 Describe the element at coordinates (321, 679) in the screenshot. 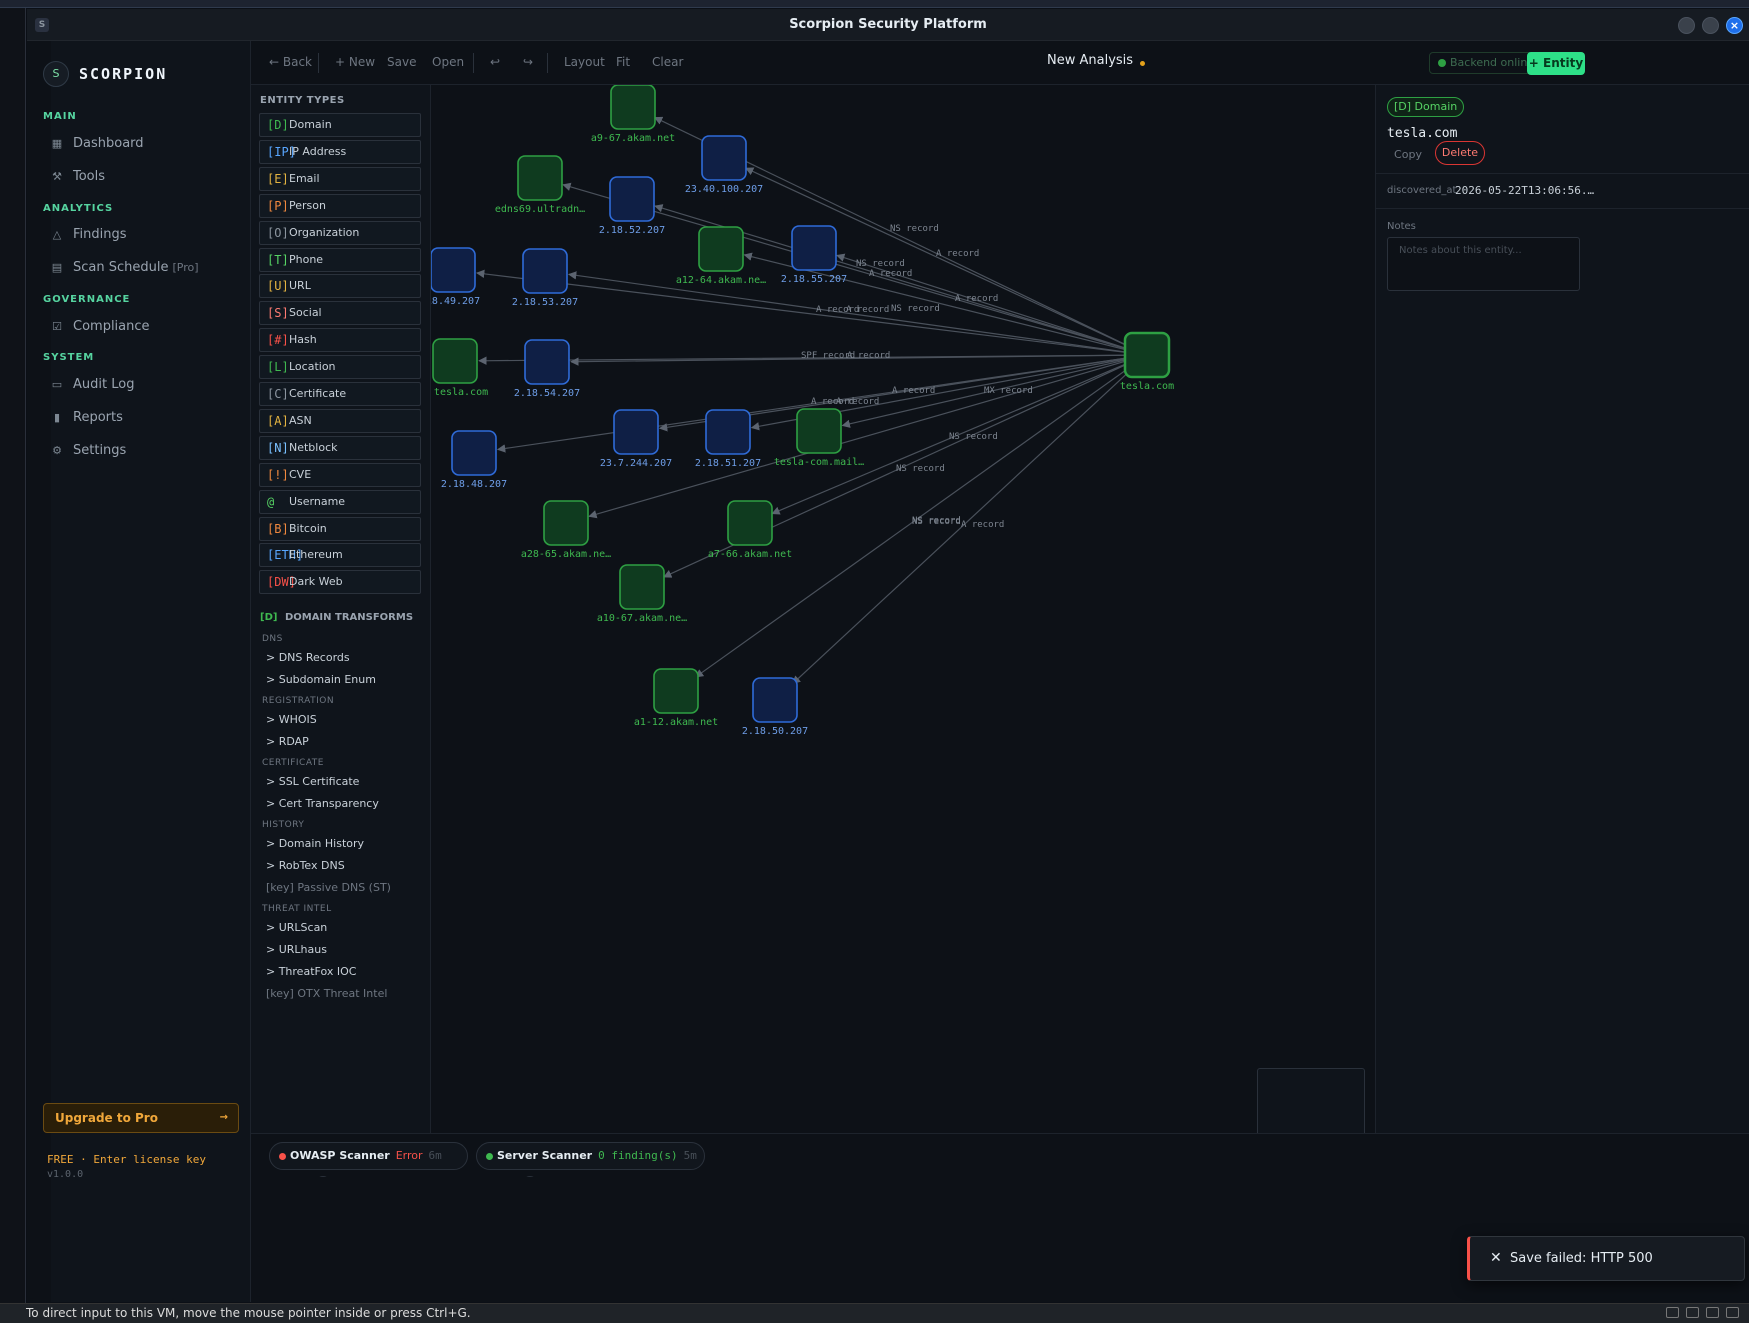

I see `transform-item: > Subdomain Enum` at that location.